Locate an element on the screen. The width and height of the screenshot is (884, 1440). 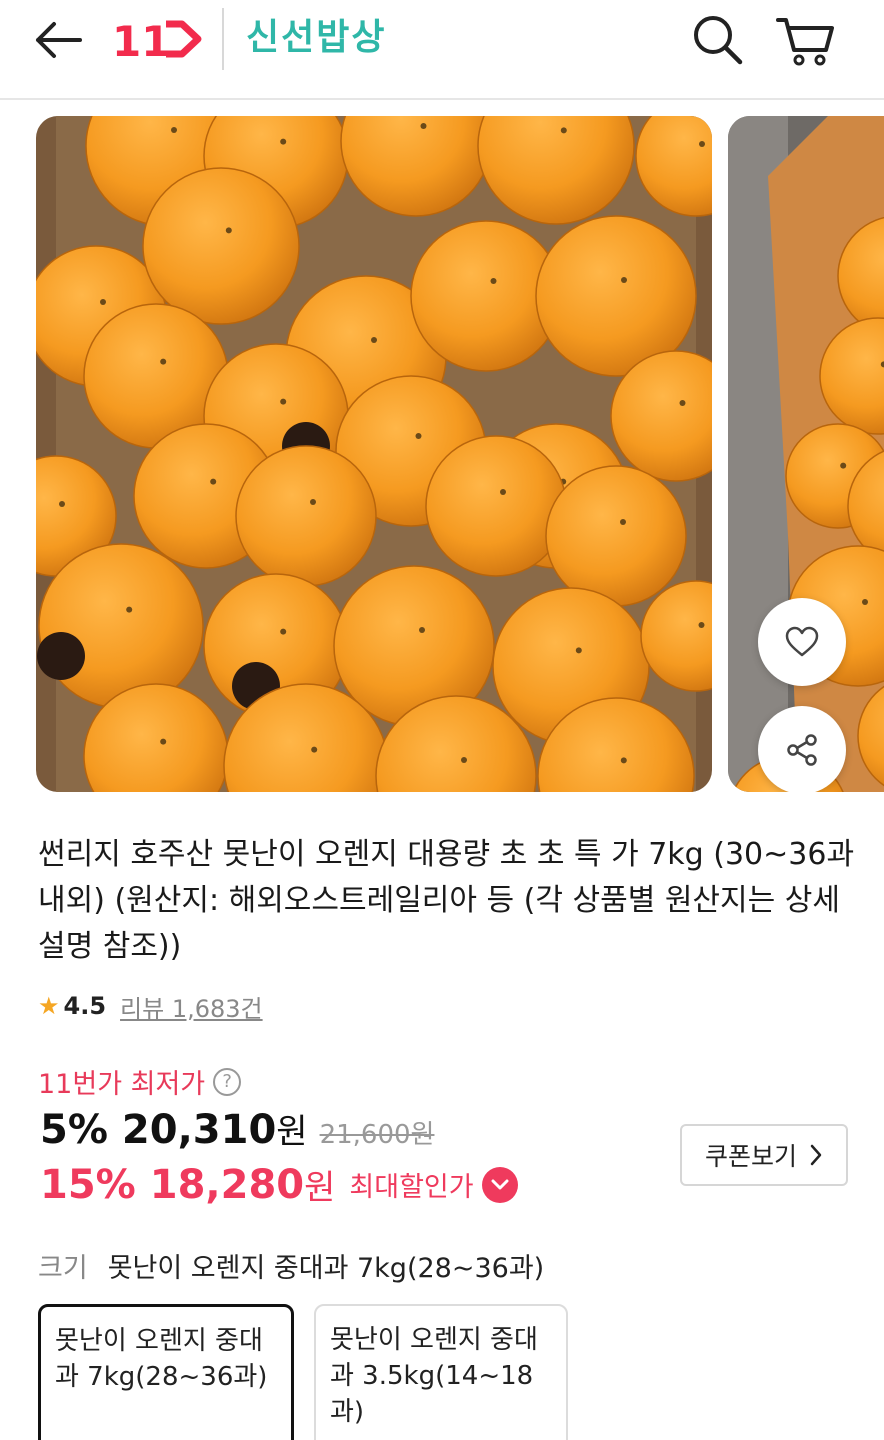
cart-button is located at coordinates (805, 38).